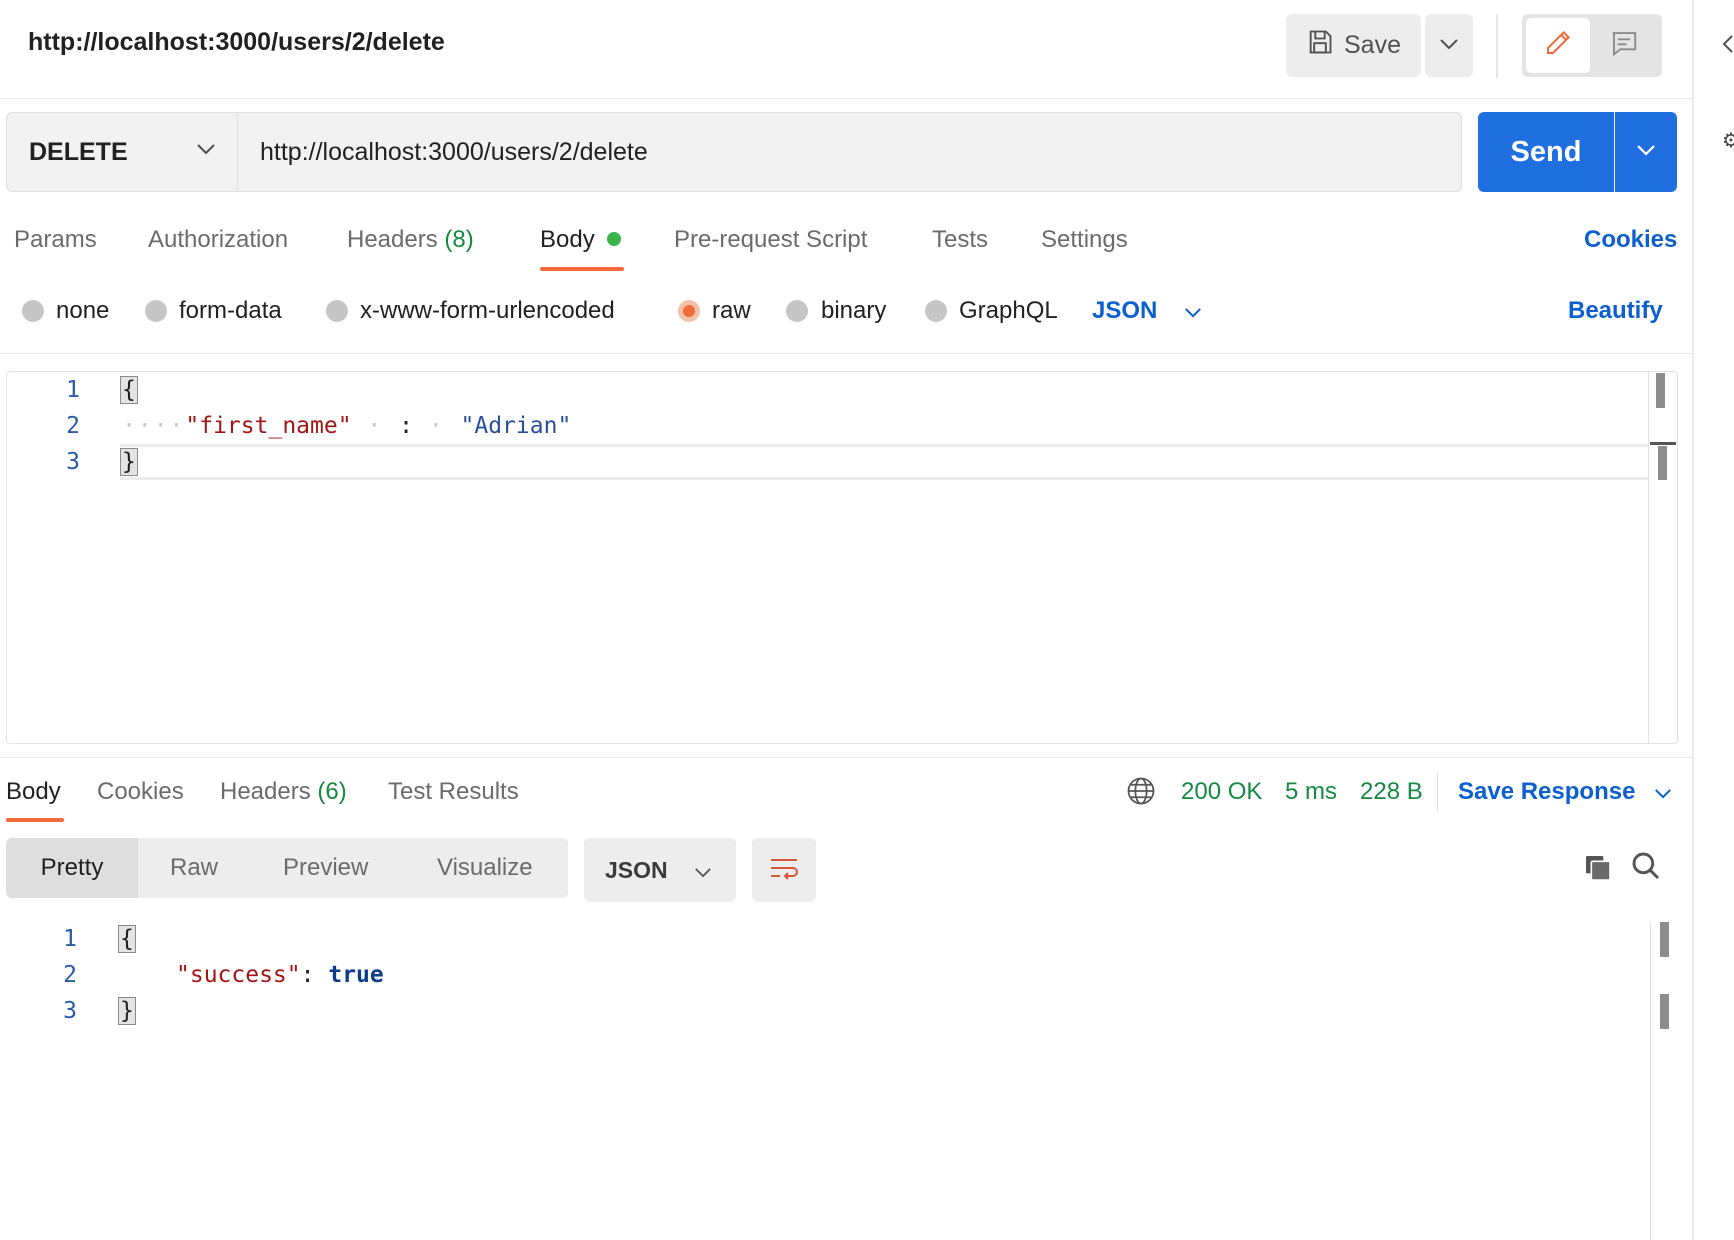 Image resolution: width=1734 pixels, height=1240 pixels. I want to click on tab-headers-count: (8), so click(459, 239).